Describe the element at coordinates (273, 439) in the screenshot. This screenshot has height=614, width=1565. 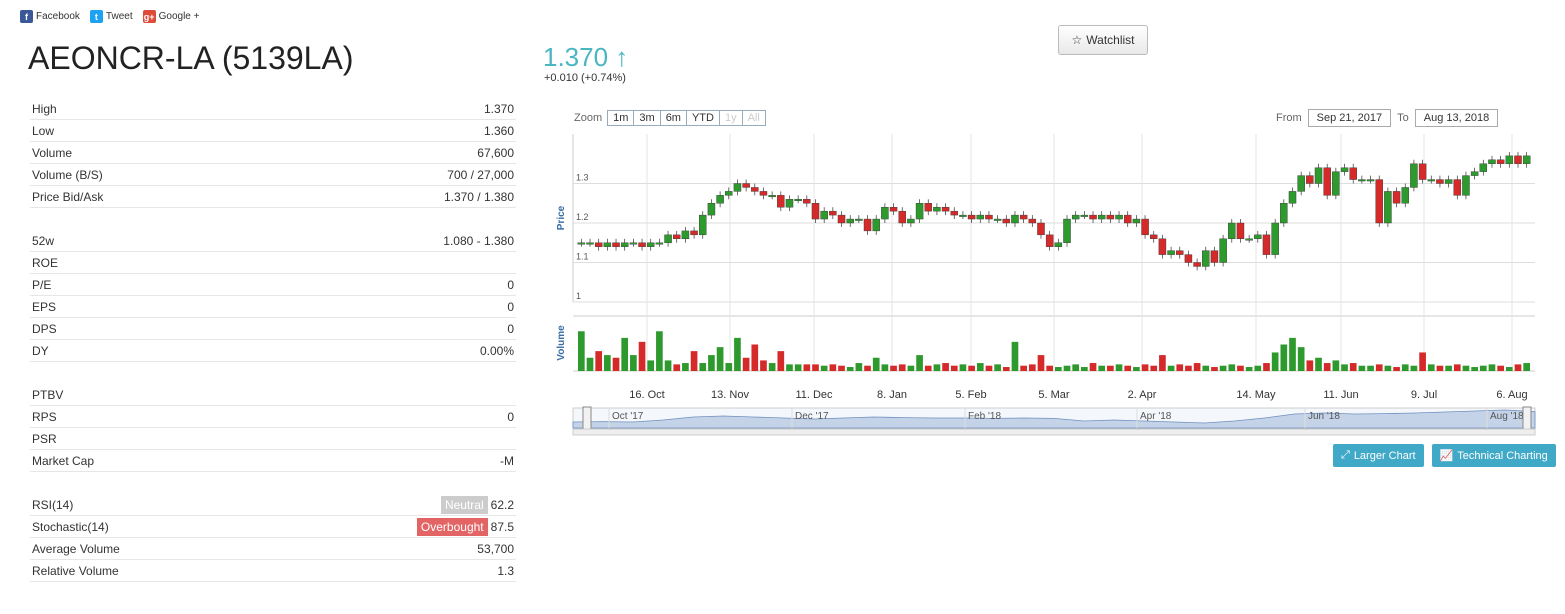
I see `stats-row: PSR` at that location.